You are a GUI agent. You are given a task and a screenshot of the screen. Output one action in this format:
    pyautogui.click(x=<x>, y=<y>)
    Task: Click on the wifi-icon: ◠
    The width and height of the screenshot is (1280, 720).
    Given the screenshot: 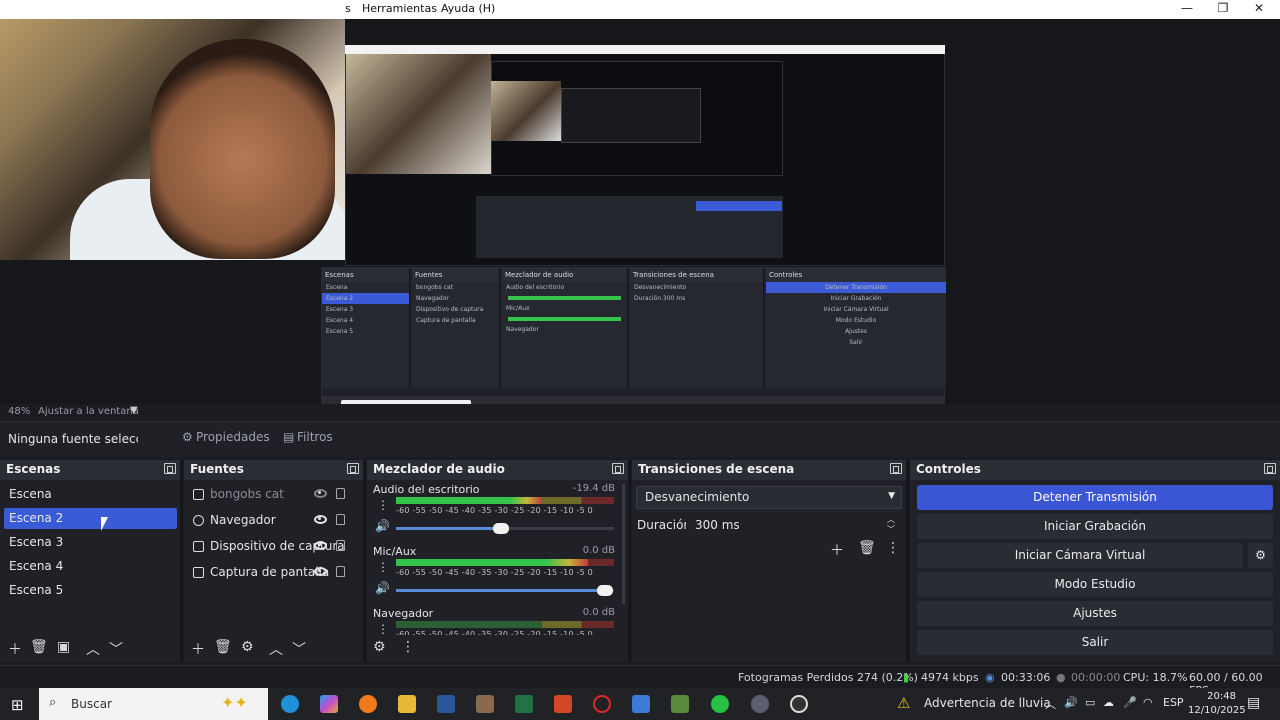 What is the action you would take?
    pyautogui.click(x=1148, y=702)
    